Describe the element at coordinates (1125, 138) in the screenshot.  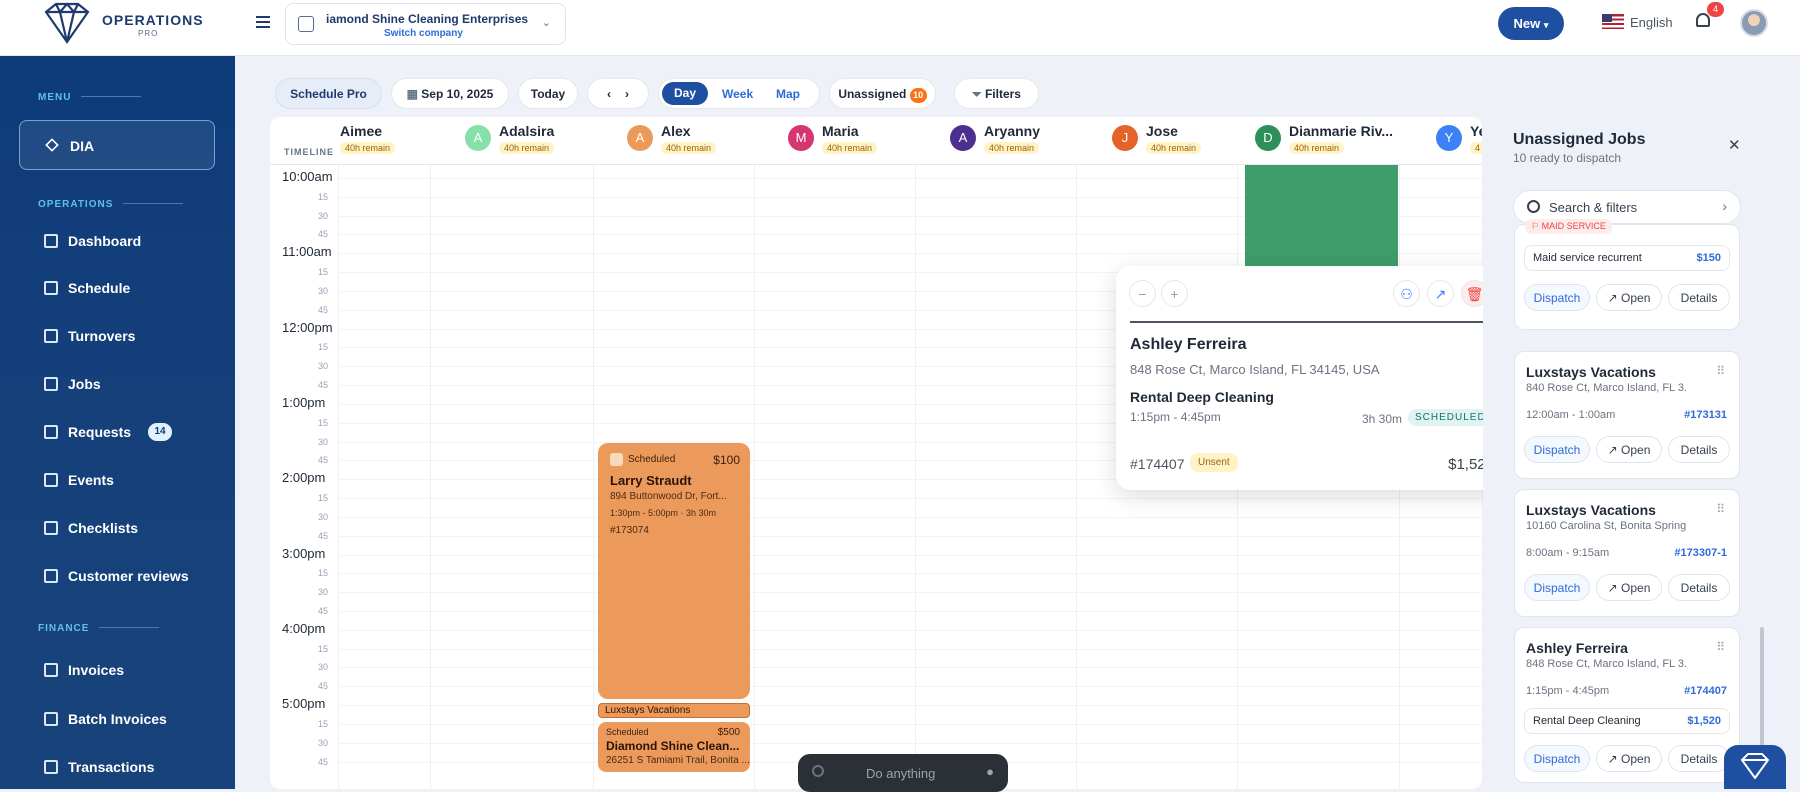
I see `employee-avatar: J` at that location.